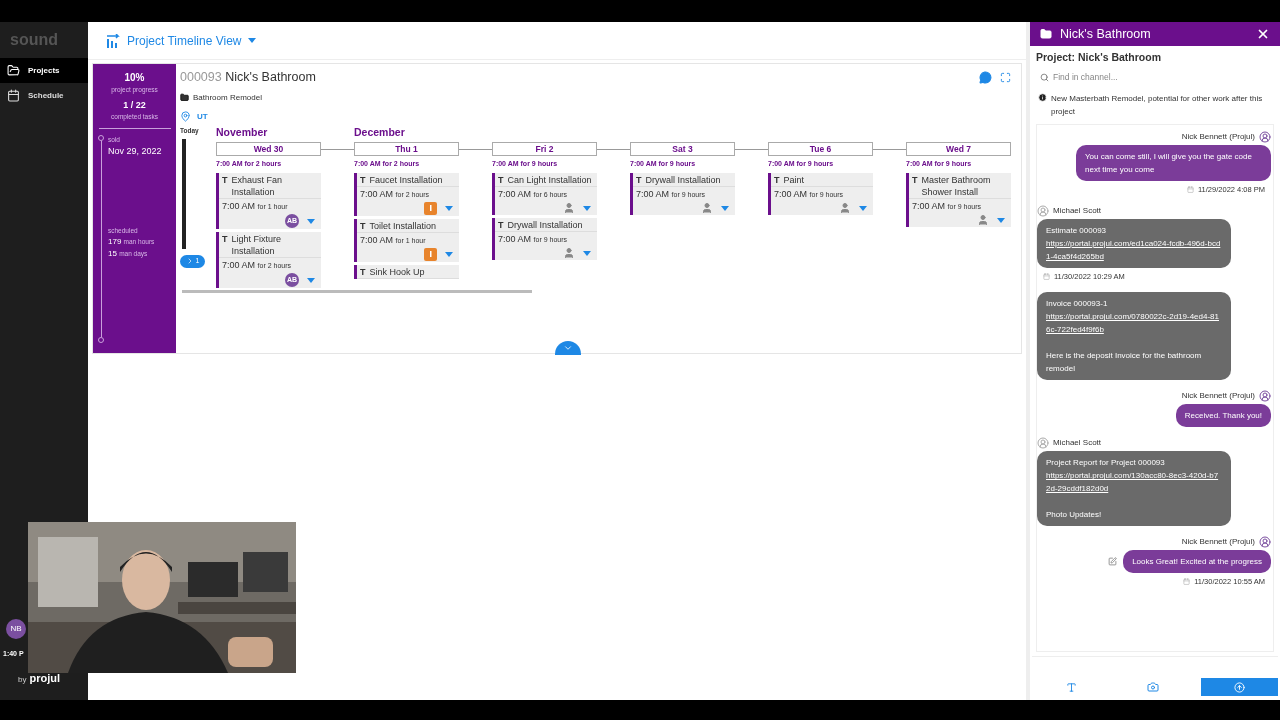 The image size is (1280, 720). I want to click on day-header: Tue 6, so click(820, 148).